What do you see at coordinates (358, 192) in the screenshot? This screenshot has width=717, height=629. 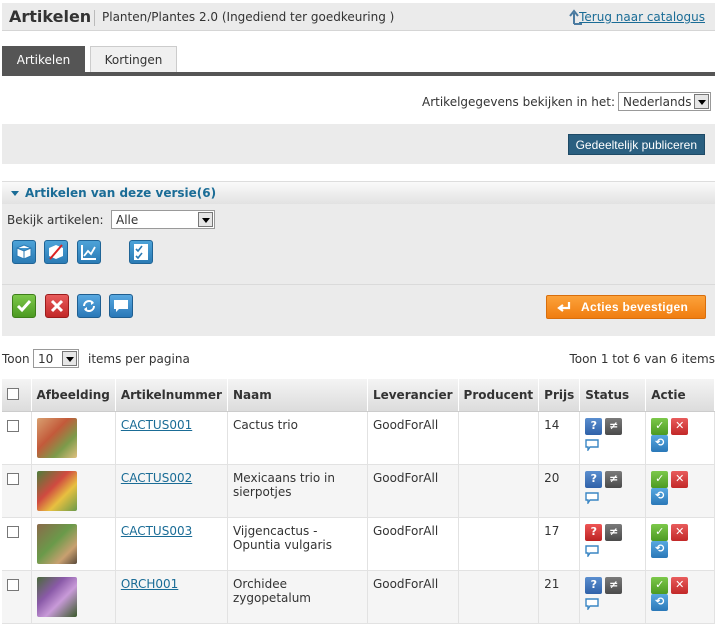 I see `section-header: Artikelen van deze versie(6)` at bounding box center [358, 192].